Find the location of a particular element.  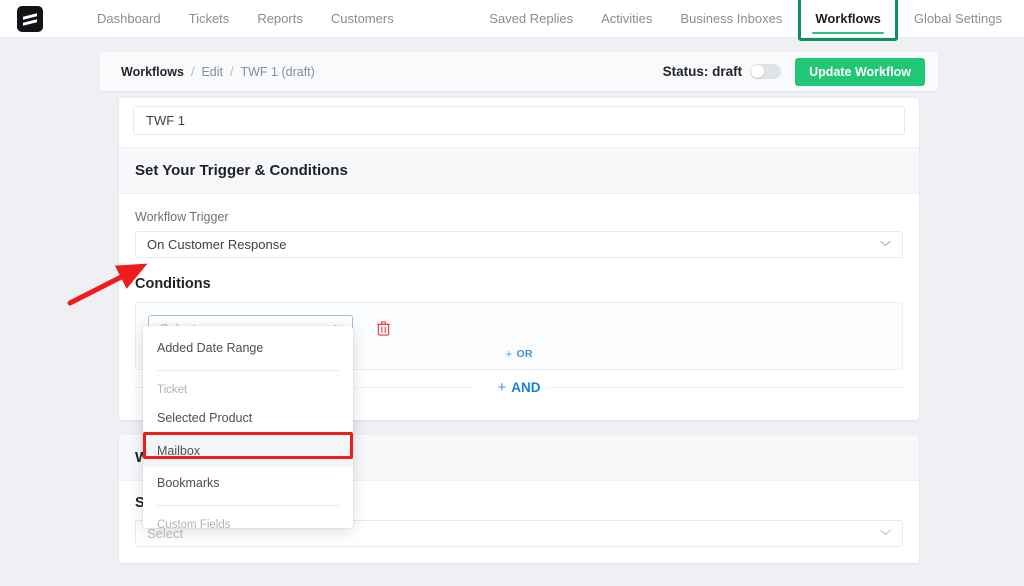

update-workflow-button: Update Workflow is located at coordinates (860, 71).